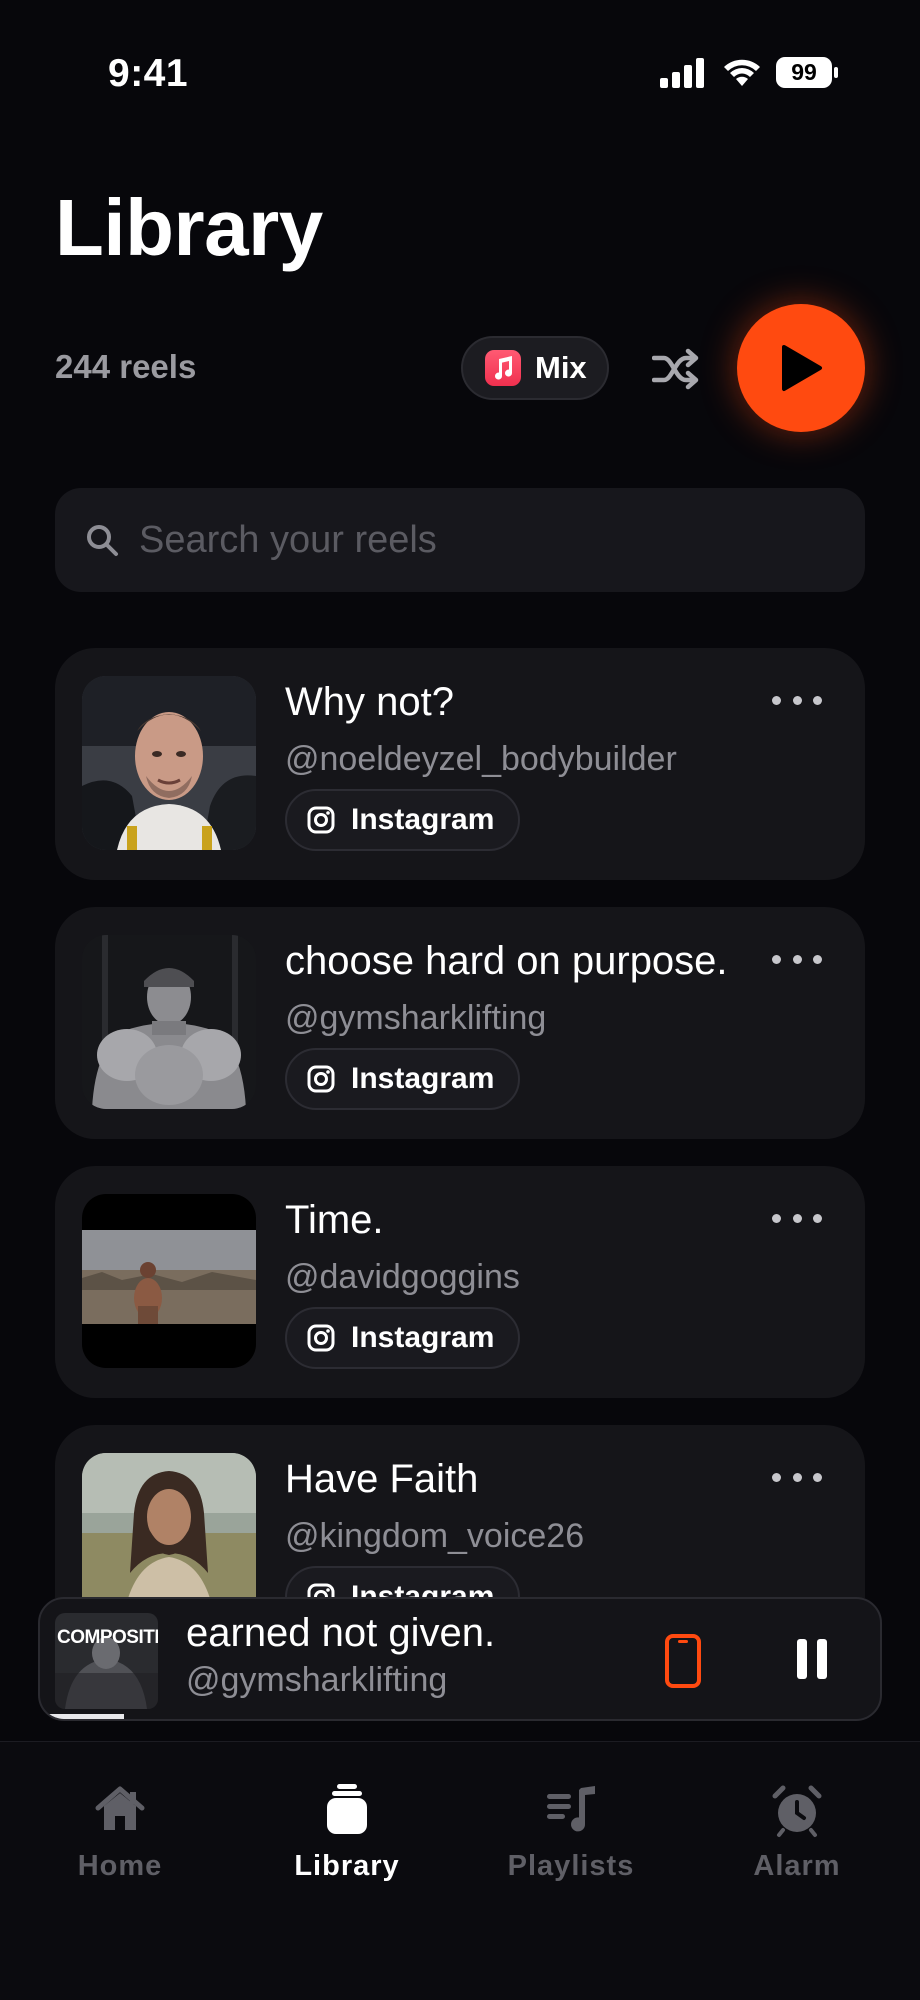  Describe the element at coordinates (683, 1661) in the screenshot. I see `device-phone-icon` at that location.